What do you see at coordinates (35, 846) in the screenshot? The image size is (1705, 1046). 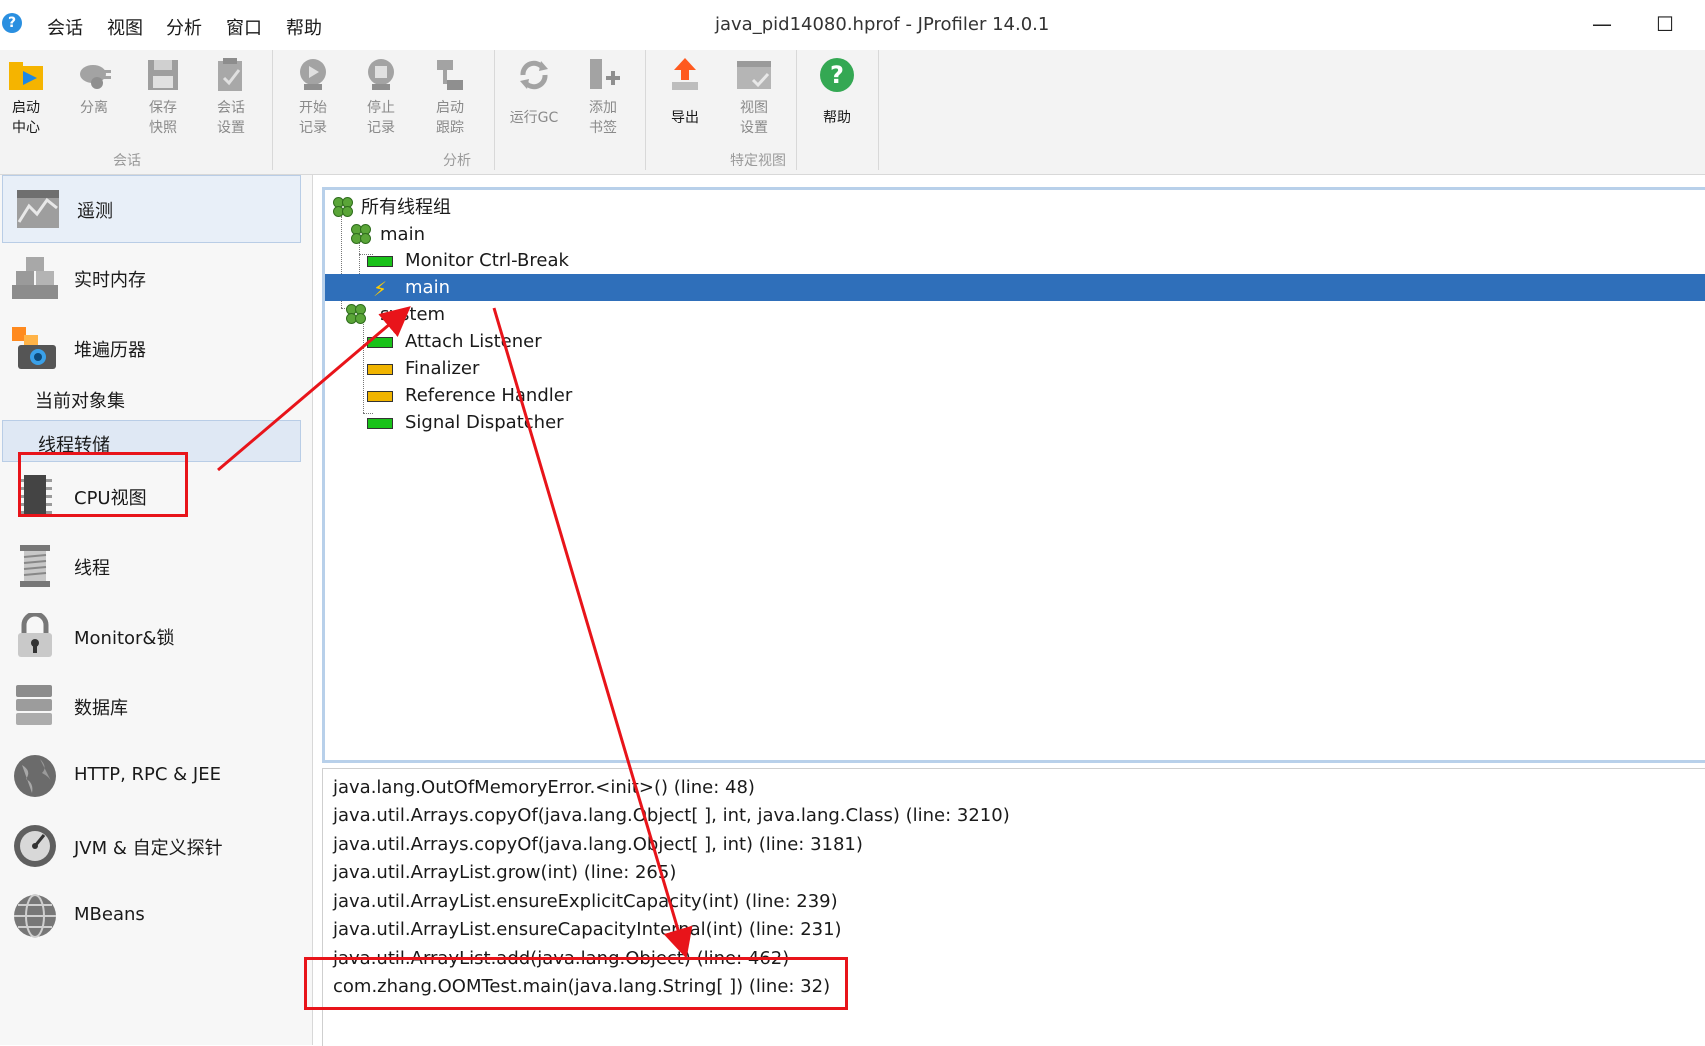 I see `jvm-probe-icon` at bounding box center [35, 846].